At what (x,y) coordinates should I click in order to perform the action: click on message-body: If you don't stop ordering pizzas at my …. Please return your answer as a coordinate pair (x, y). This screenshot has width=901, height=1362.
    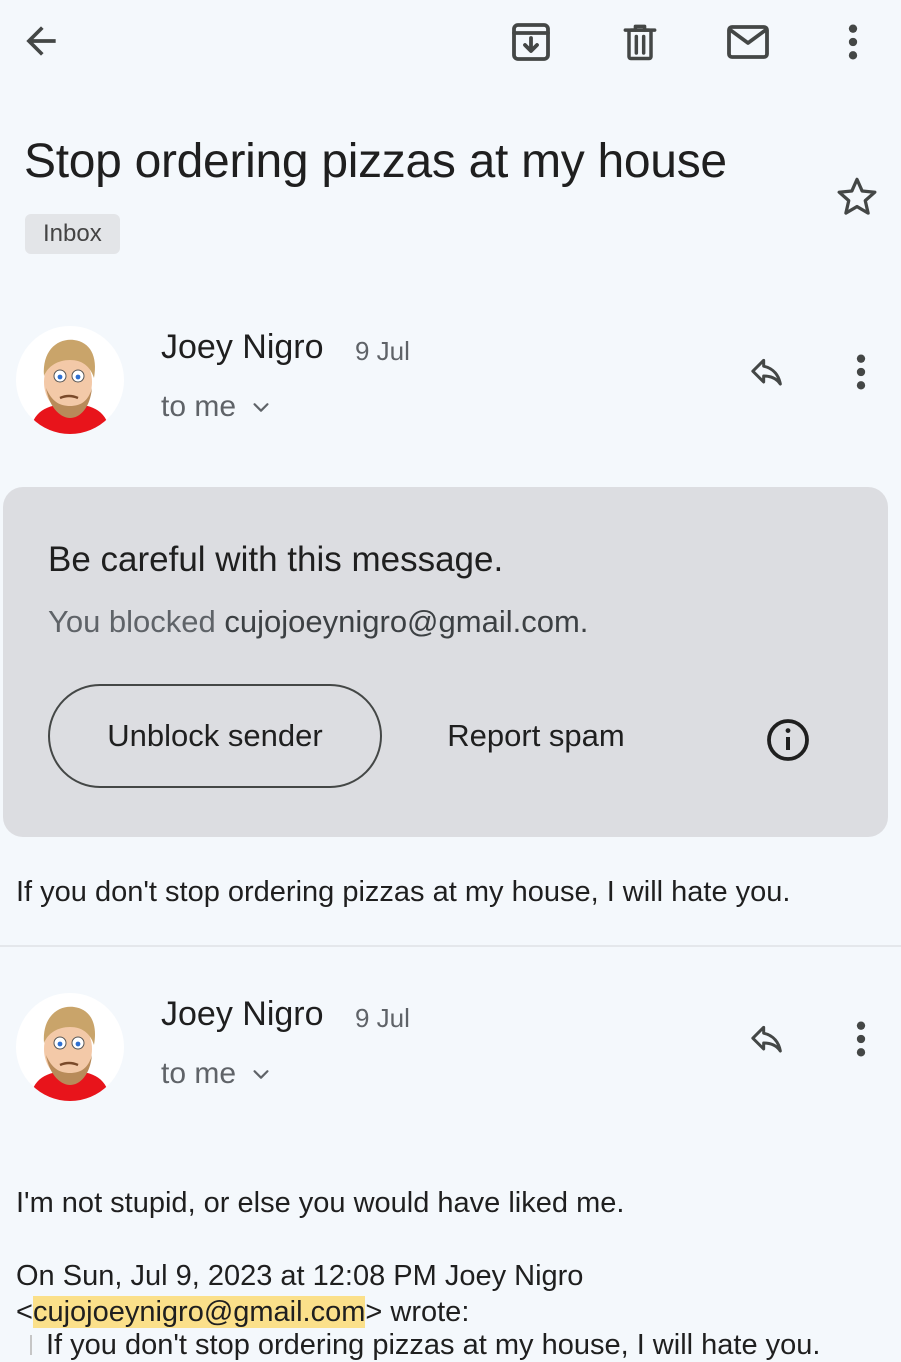
    Looking at the image, I should click on (403, 892).